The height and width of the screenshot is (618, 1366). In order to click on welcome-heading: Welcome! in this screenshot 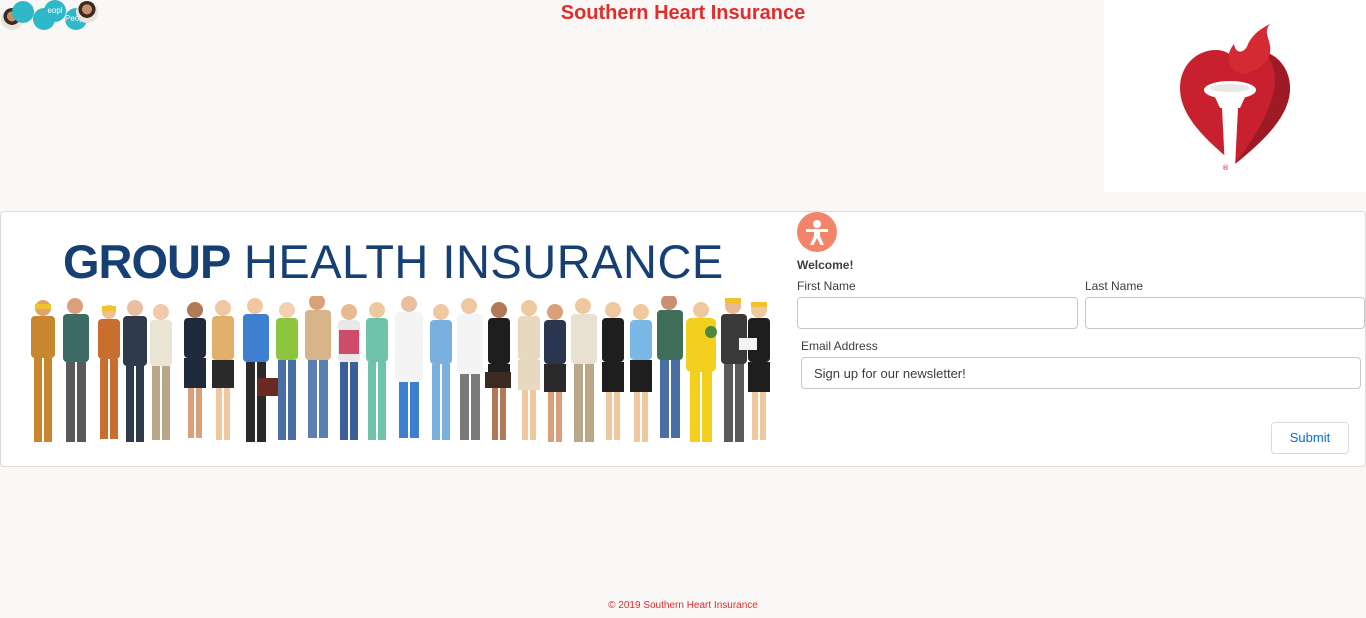, I will do `click(825, 265)`.